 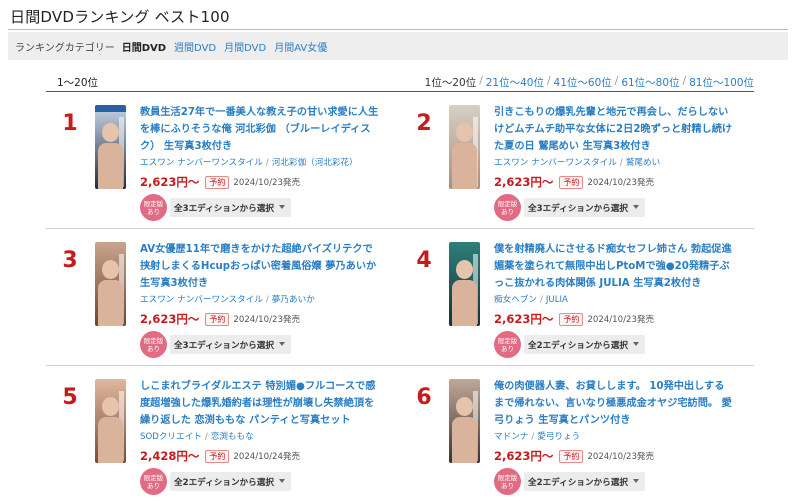 I want to click on maker-line: エスワン ナンバーワンスタイル / 夢乃あいか, so click(x=265, y=299).